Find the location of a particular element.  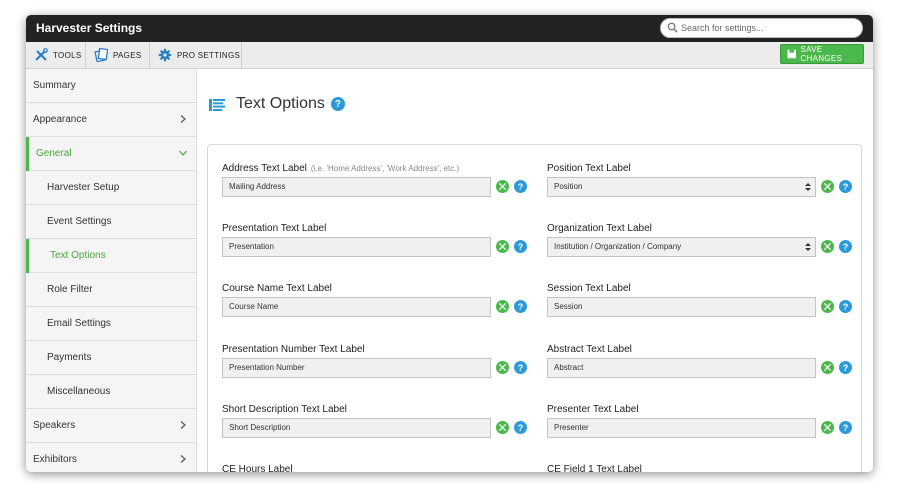

field-label: CE Field 1 Text Label is located at coordinates (594, 468).